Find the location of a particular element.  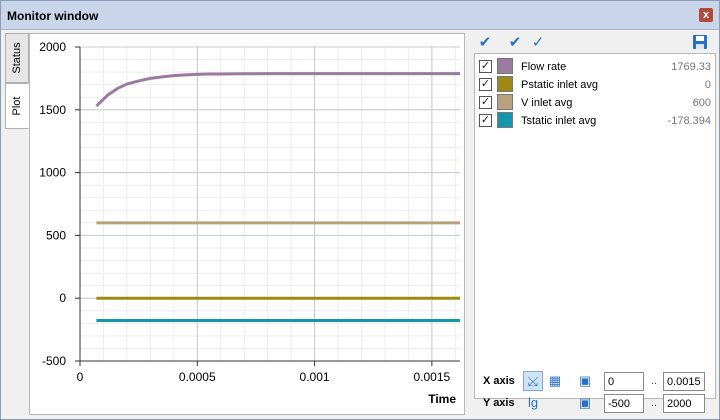

title-bar: Monitor window x is located at coordinates (360, 15).